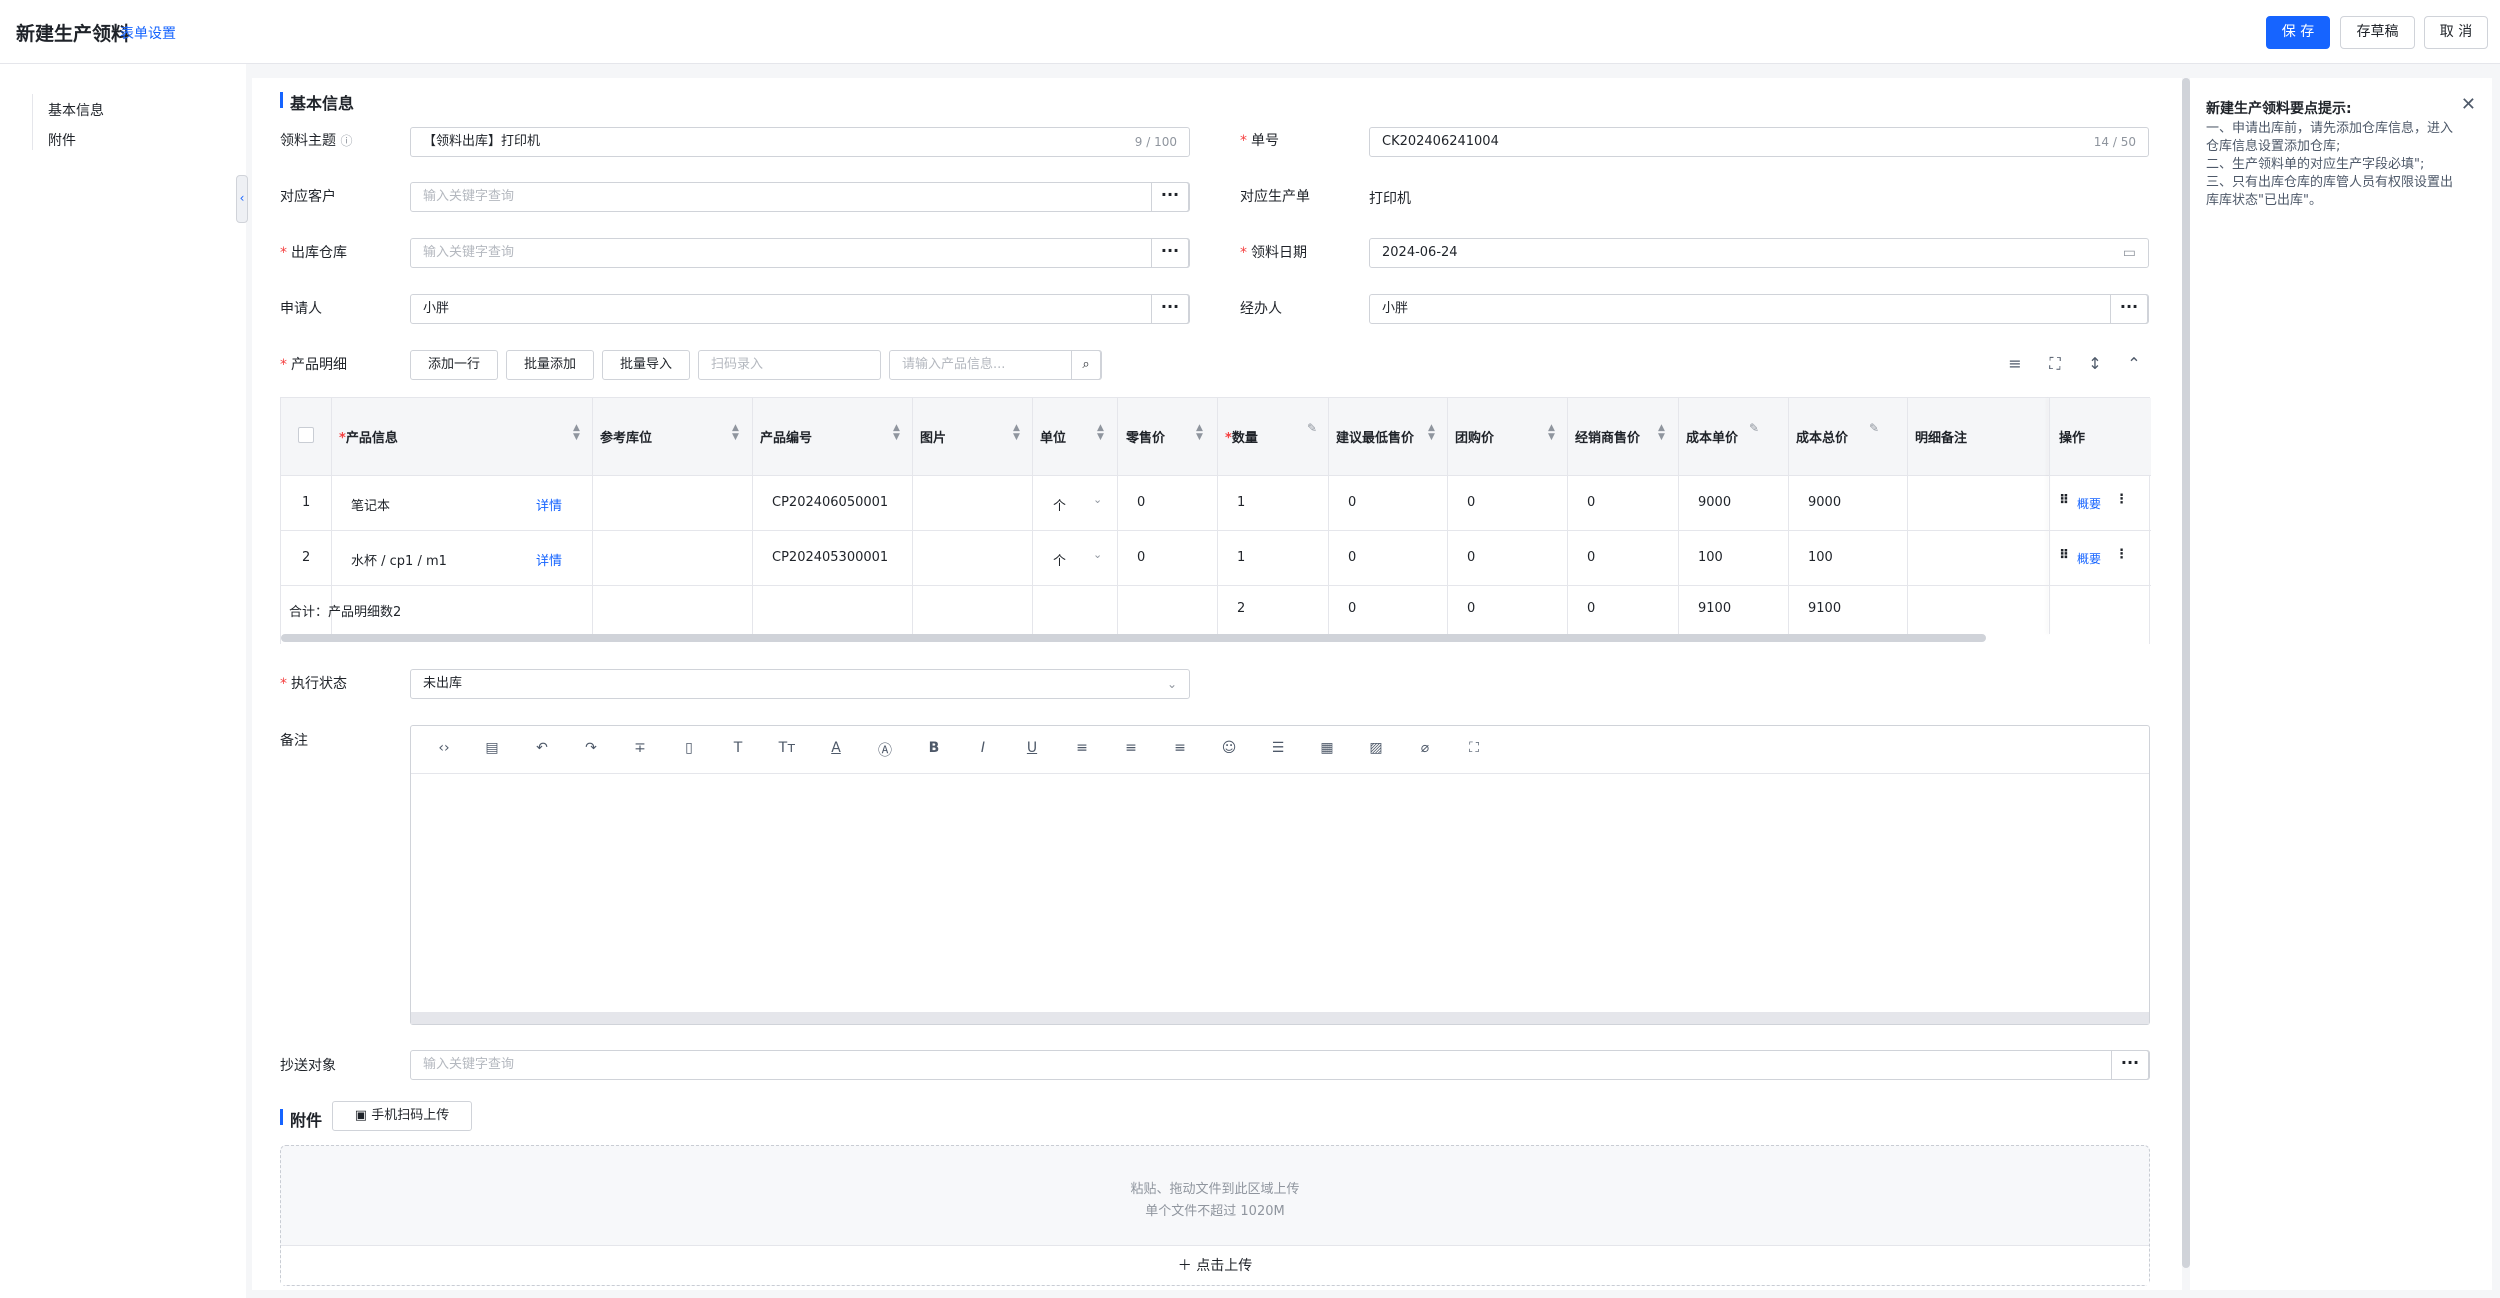 This screenshot has width=2500, height=1298. Describe the element at coordinates (368, 436) in the screenshot. I see `col-product-info: *产品信息` at that location.